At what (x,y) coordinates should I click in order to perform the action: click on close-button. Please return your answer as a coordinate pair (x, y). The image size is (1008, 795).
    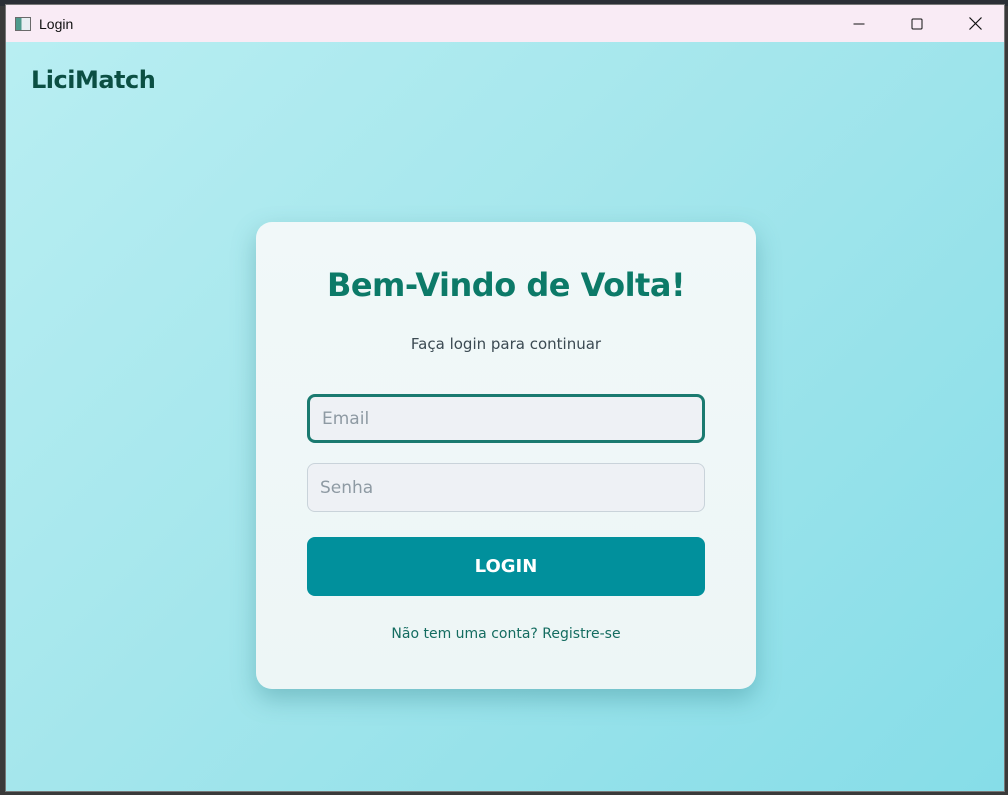
    Looking at the image, I should click on (975, 23).